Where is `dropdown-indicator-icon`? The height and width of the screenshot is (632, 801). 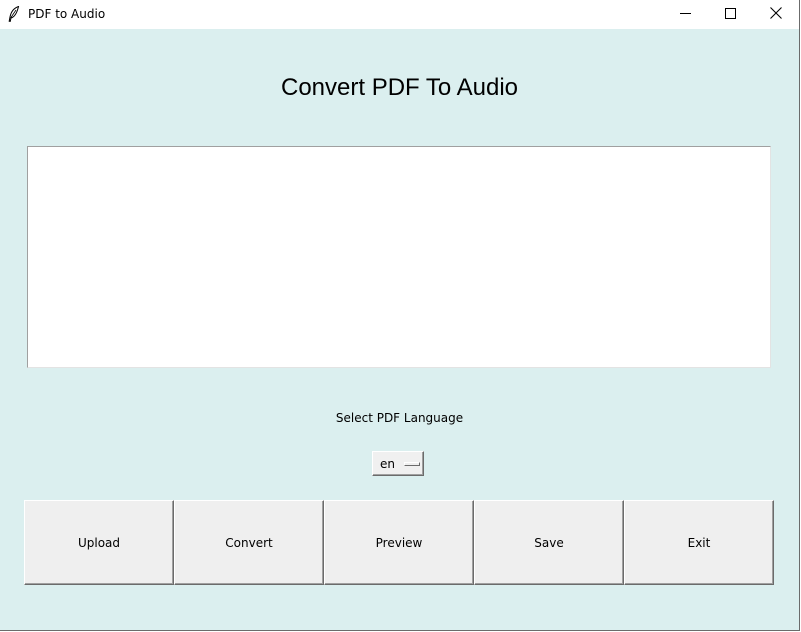
dropdown-indicator-icon is located at coordinates (412, 464).